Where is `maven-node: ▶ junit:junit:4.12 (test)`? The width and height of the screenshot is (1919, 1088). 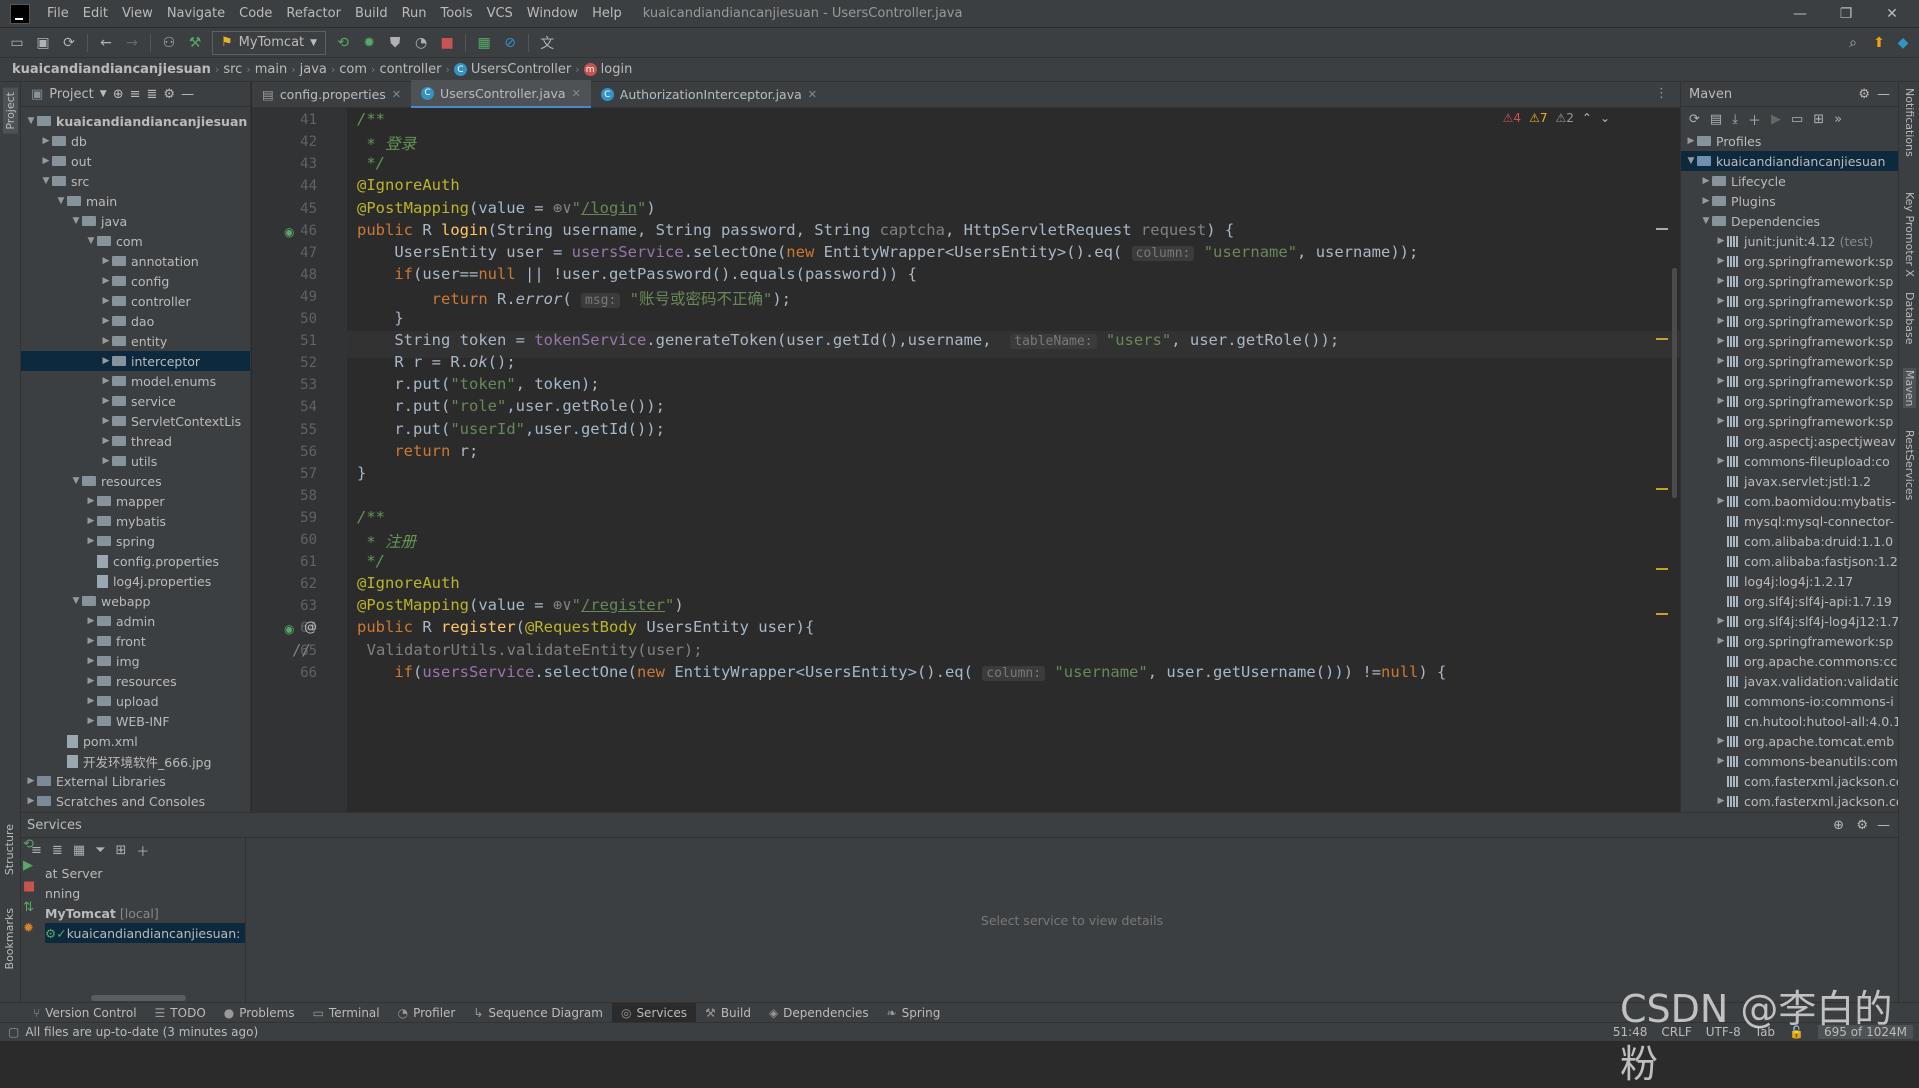
maven-node: ▶ junit:junit:4.12 (test) is located at coordinates (1789, 241).